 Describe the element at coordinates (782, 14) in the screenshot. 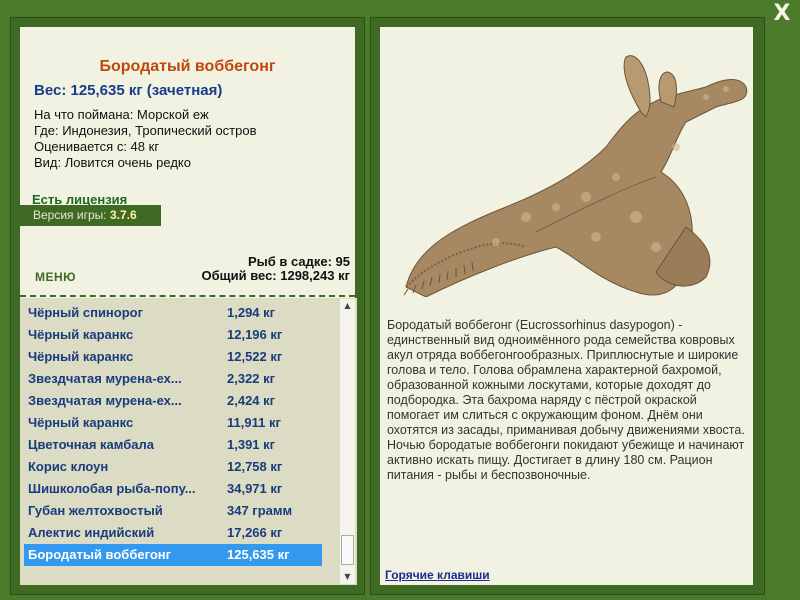

I see `close-button: X` at that location.